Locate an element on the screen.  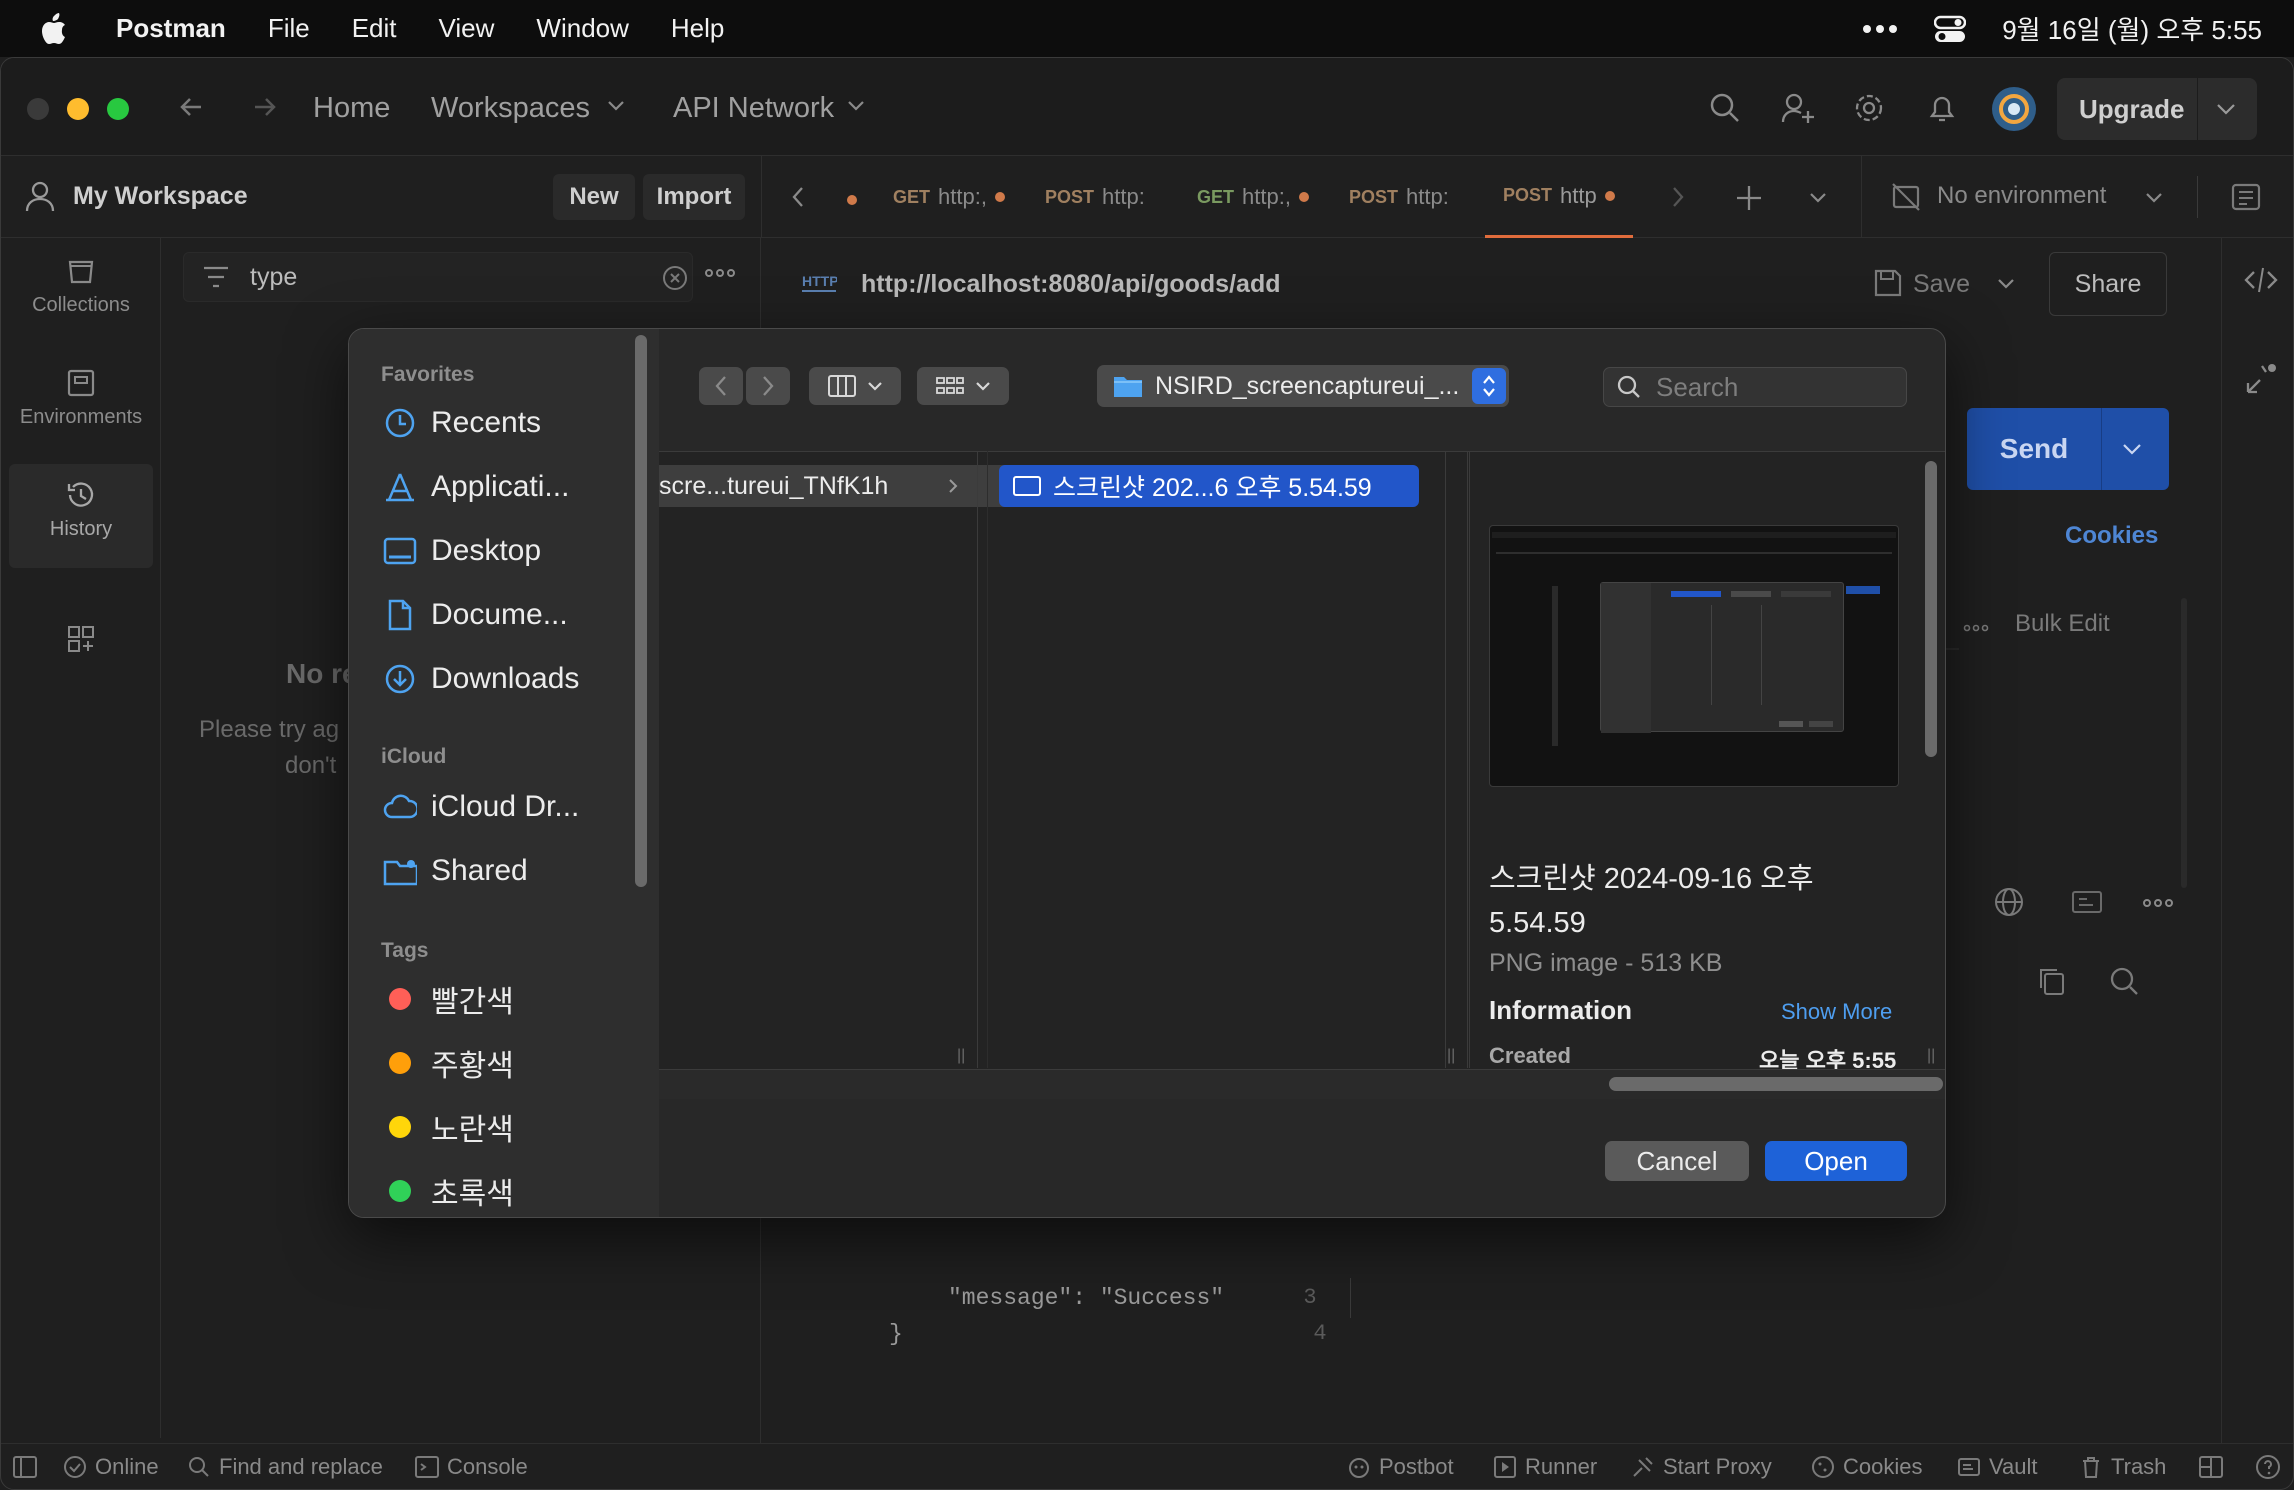
nav-api-network: API Network is located at coordinates (753, 108).